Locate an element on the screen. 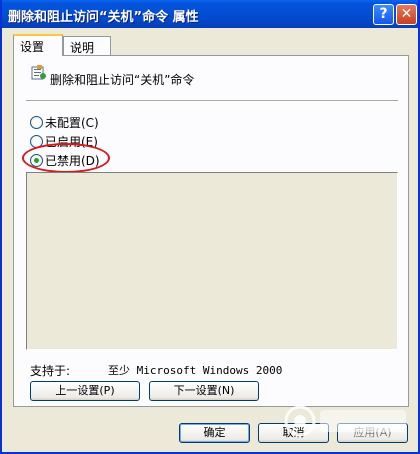  supported-label: 支持于: is located at coordinates (50, 371).